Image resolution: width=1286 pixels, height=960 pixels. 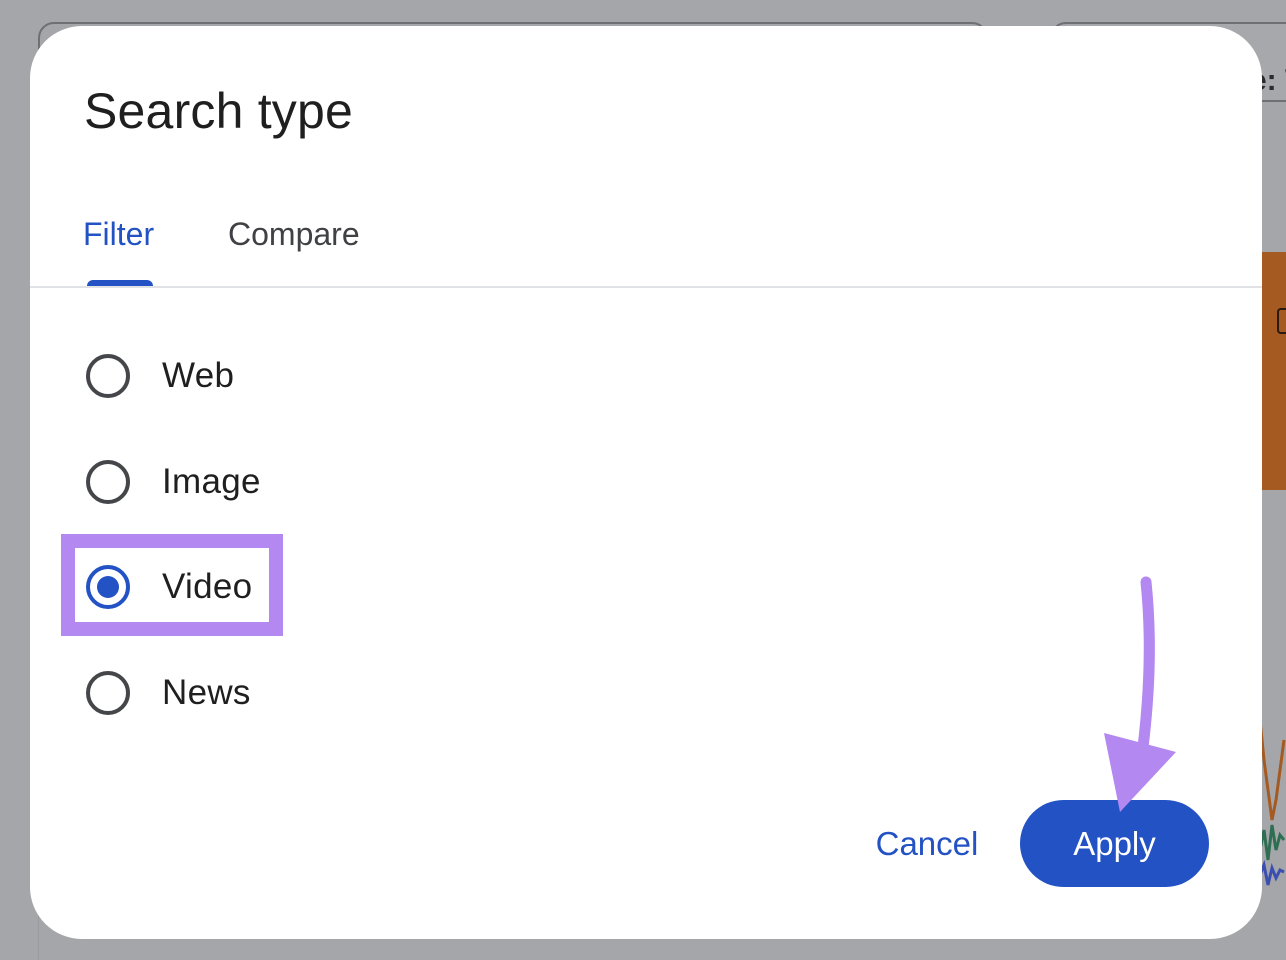 What do you see at coordinates (646, 287) in the screenshot?
I see `tabs-divider` at bounding box center [646, 287].